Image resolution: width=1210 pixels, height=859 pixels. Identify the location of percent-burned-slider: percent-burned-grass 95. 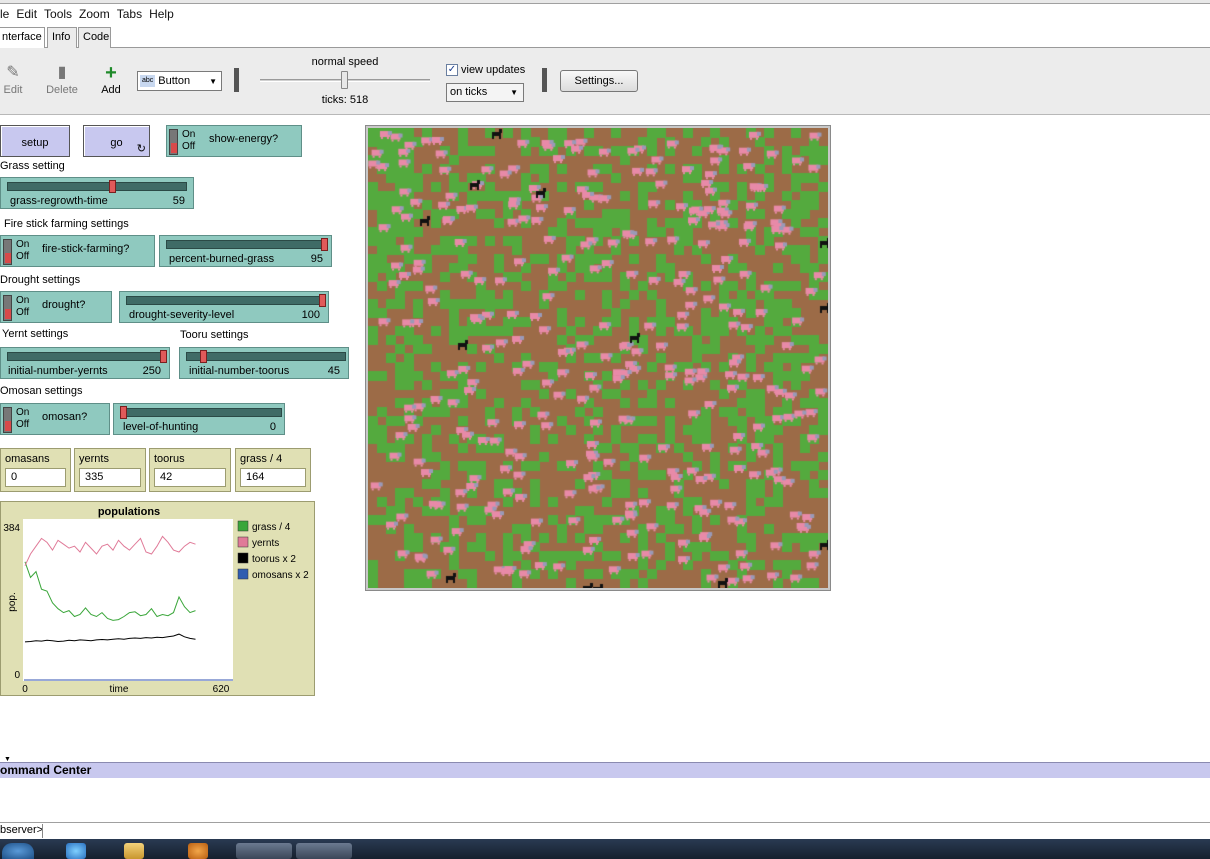
(245, 251).